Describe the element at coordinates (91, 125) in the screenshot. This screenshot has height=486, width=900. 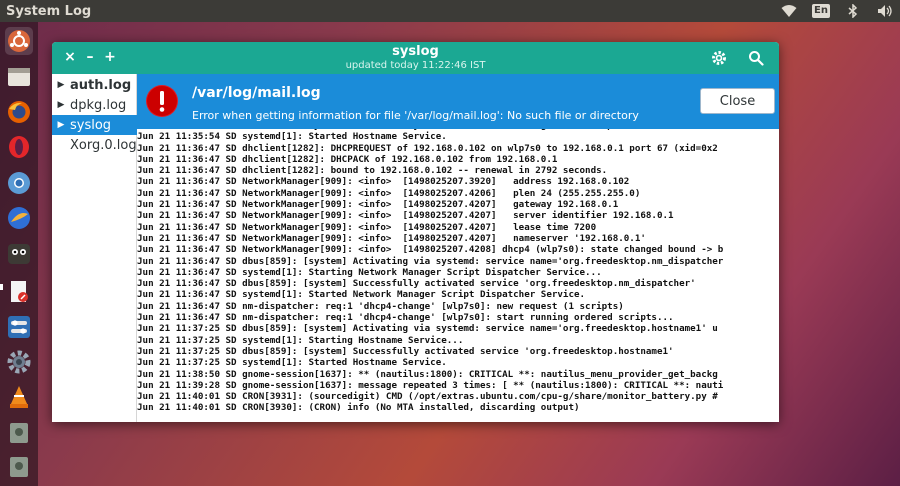
I see `sidebar-item-label: syslog` at that location.